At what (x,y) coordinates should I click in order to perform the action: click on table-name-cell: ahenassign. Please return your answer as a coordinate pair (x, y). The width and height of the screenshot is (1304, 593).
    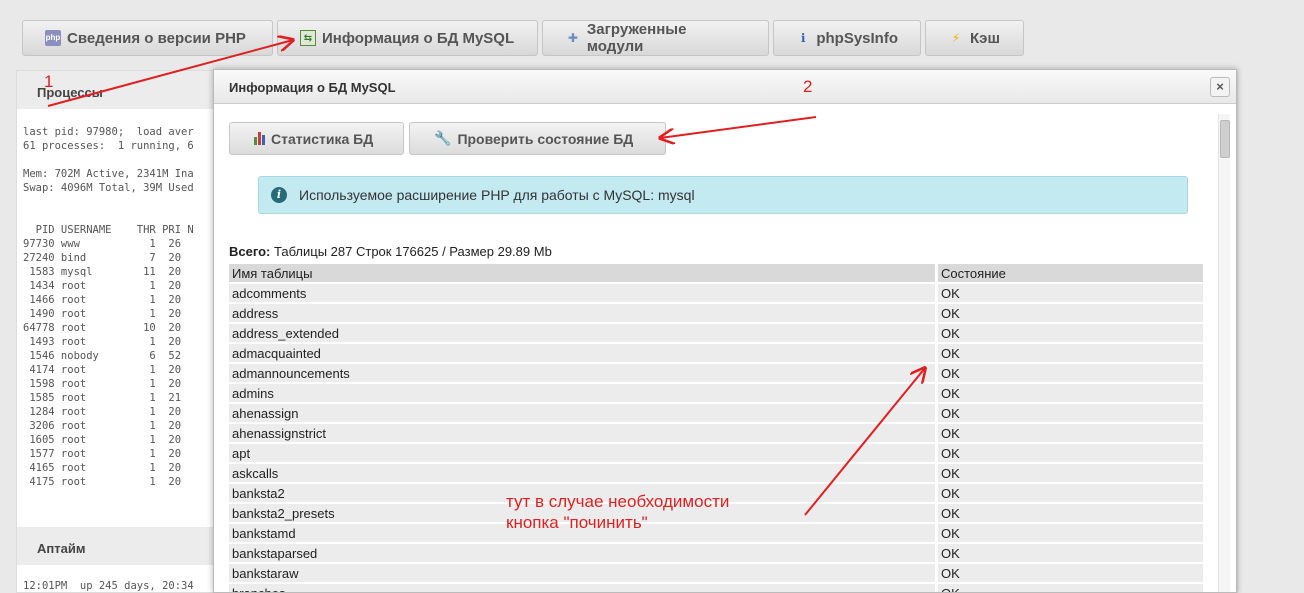
    Looking at the image, I should click on (582, 413).